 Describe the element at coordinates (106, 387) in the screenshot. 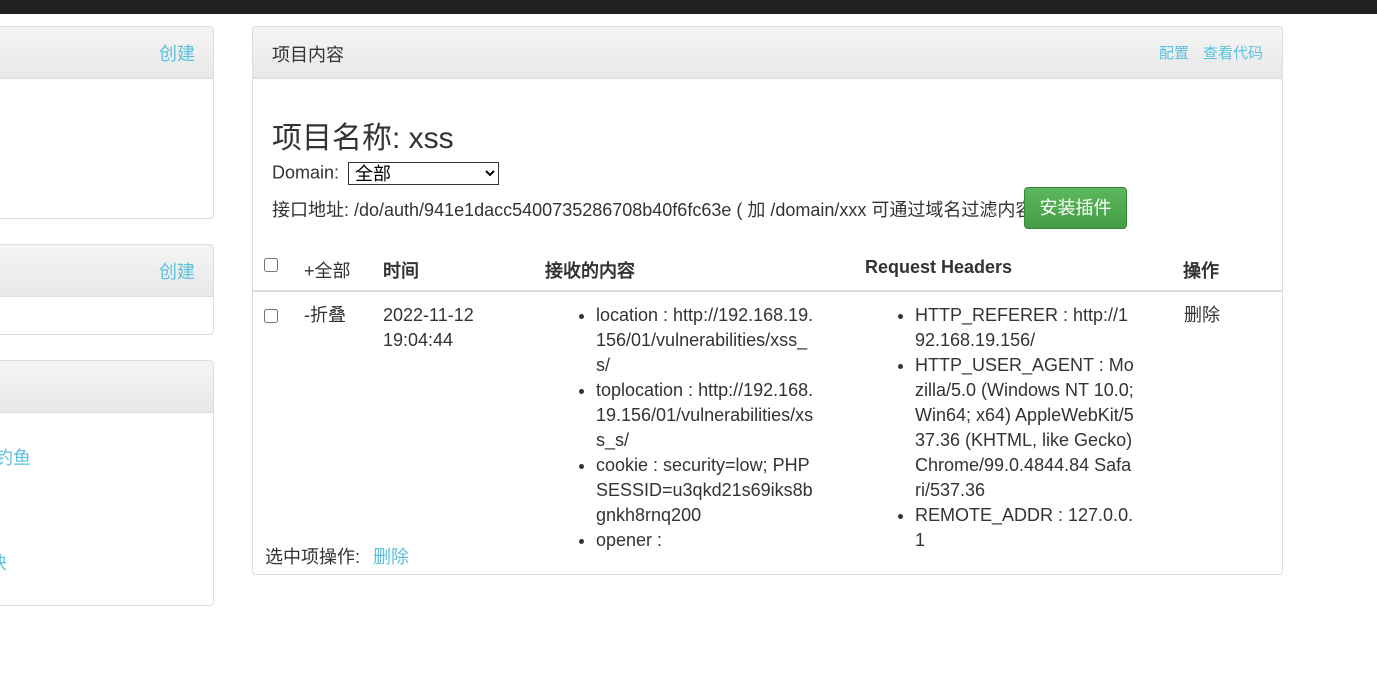

I see `left-panel-3-heading` at that location.